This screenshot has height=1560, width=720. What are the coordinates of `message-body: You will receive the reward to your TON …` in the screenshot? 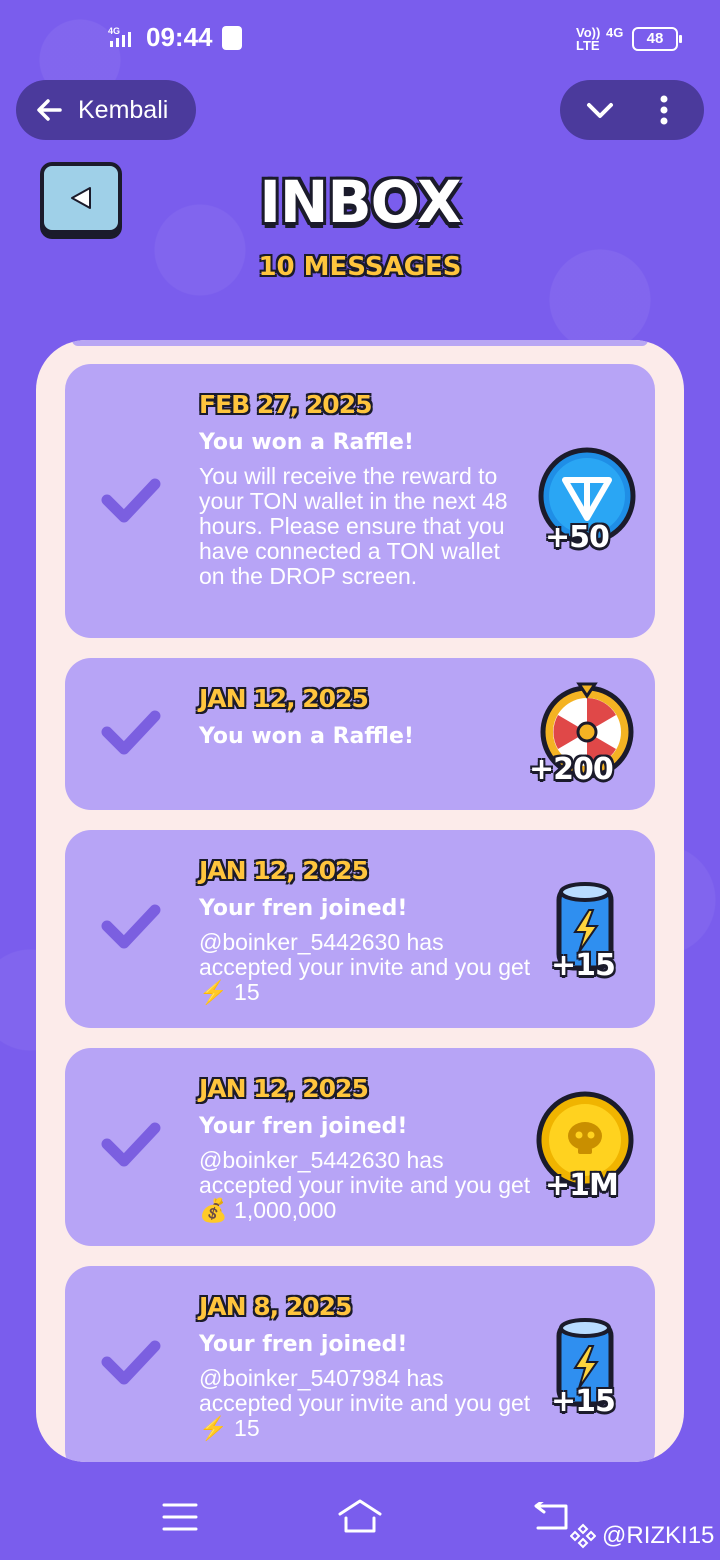 It's located at (353, 526).